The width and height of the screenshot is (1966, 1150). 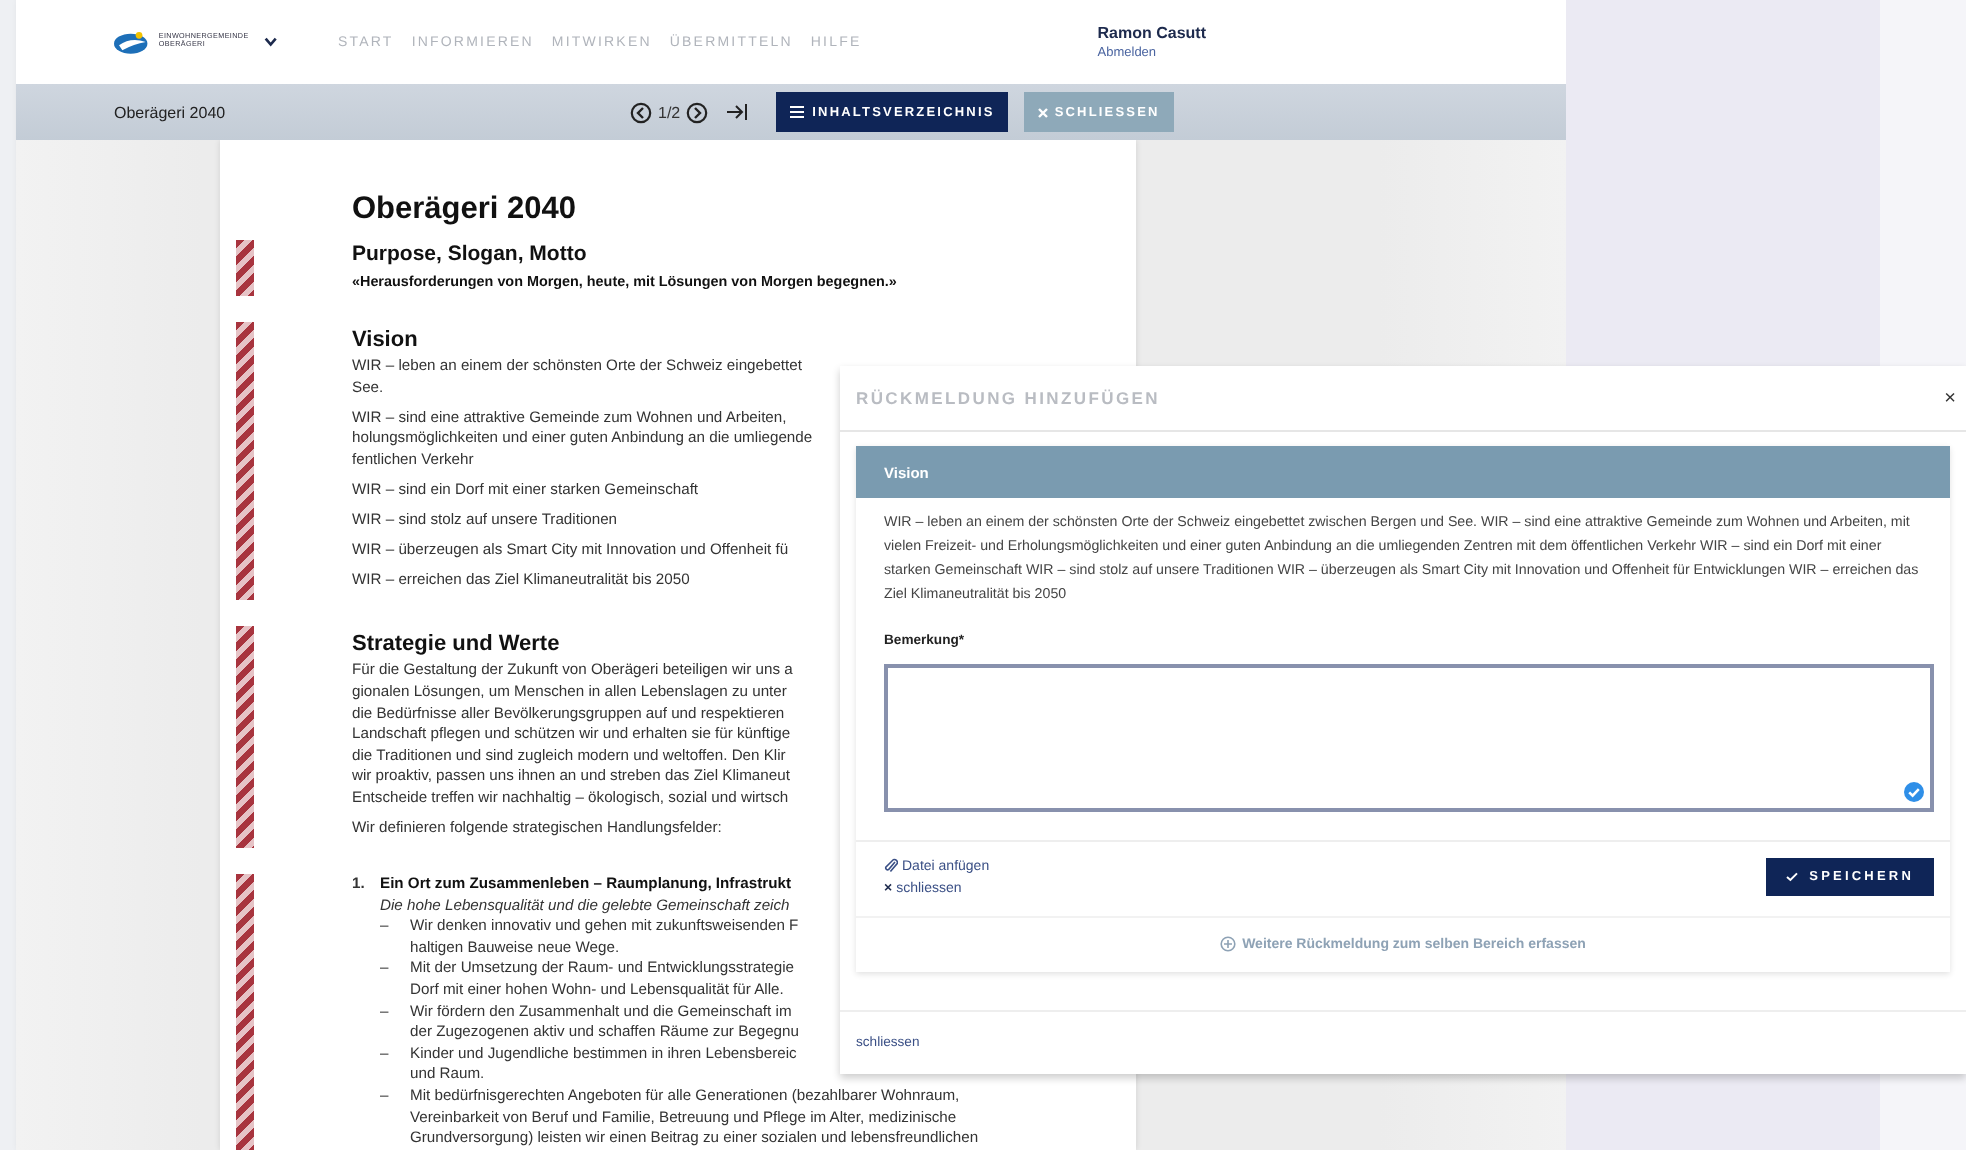 What do you see at coordinates (797, 112) in the screenshot?
I see `menu-icon` at bounding box center [797, 112].